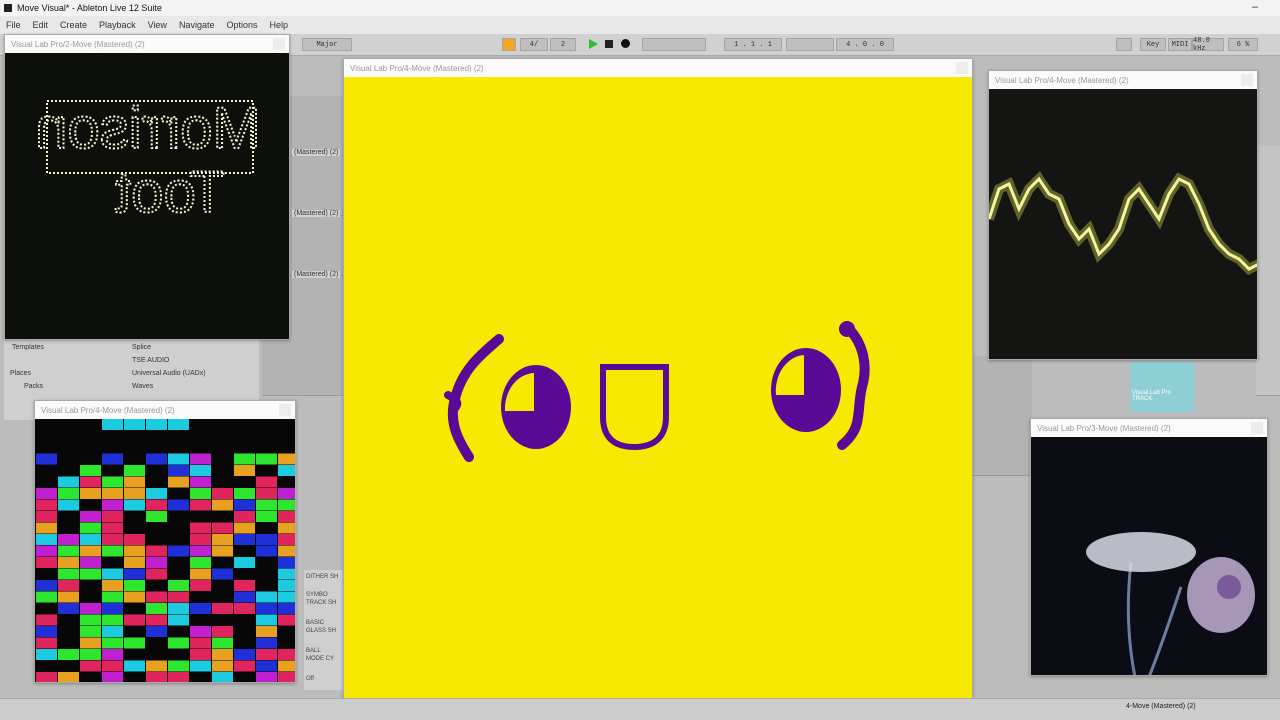  Describe the element at coordinates (157, 25) in the screenshot. I see `menu-view: View` at that location.